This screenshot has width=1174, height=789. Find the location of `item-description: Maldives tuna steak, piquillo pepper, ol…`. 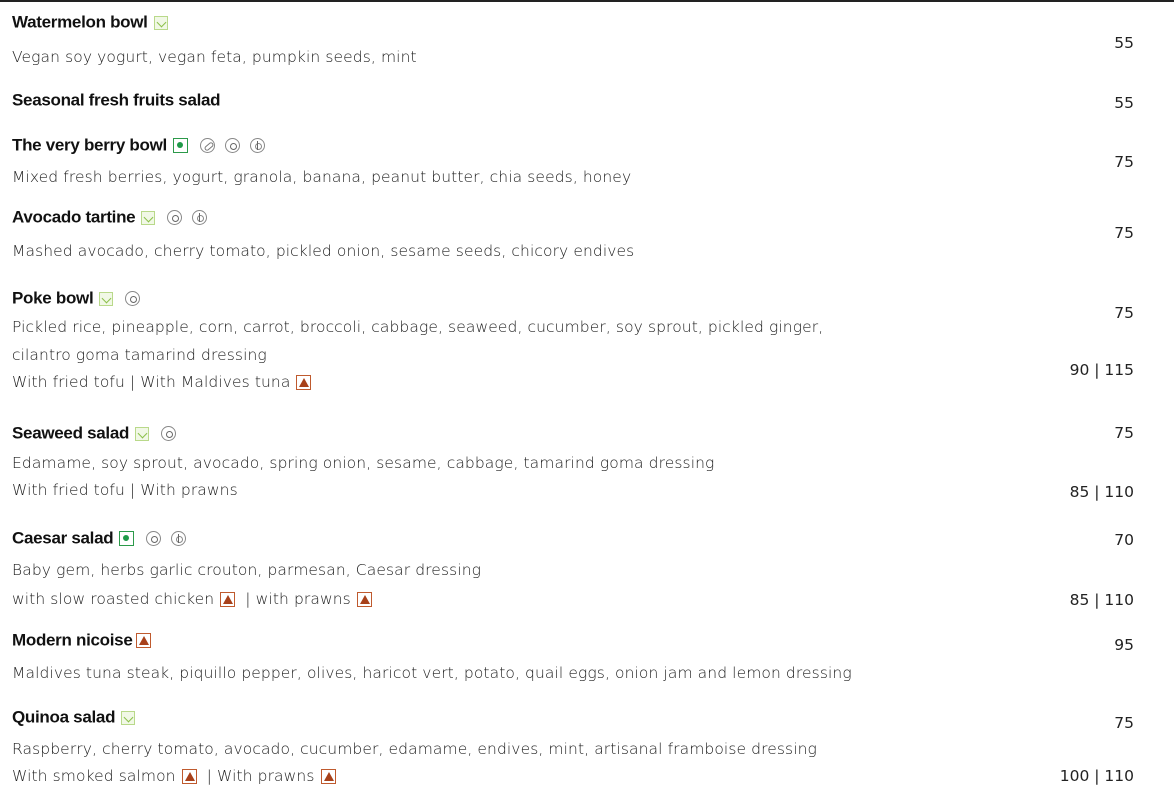

item-description: Maldives tuna steak, piquillo pepper, ol… is located at coordinates (432, 673).